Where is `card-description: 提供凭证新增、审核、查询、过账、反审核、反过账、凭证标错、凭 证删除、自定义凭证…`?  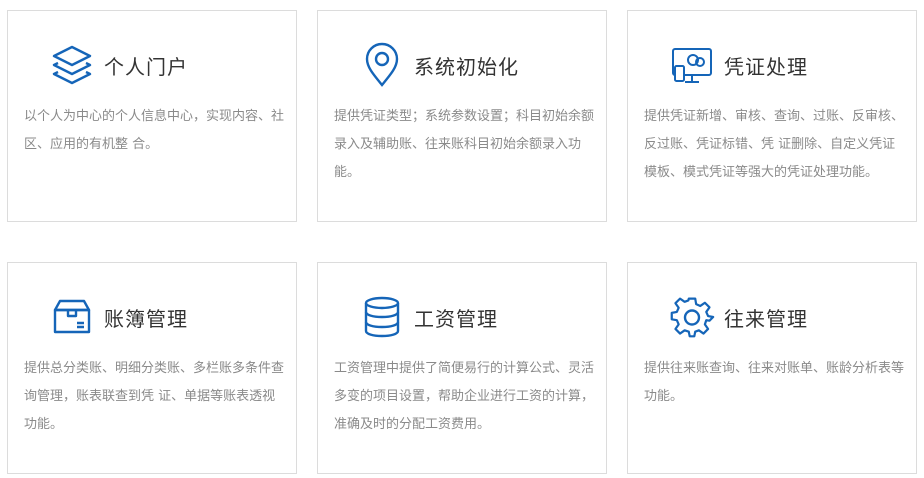
card-description: 提供凭证新增、审核、查询、过账、反审核、反过账、凭证标错、凭 证删除、自定义凭证… is located at coordinates (774, 144).